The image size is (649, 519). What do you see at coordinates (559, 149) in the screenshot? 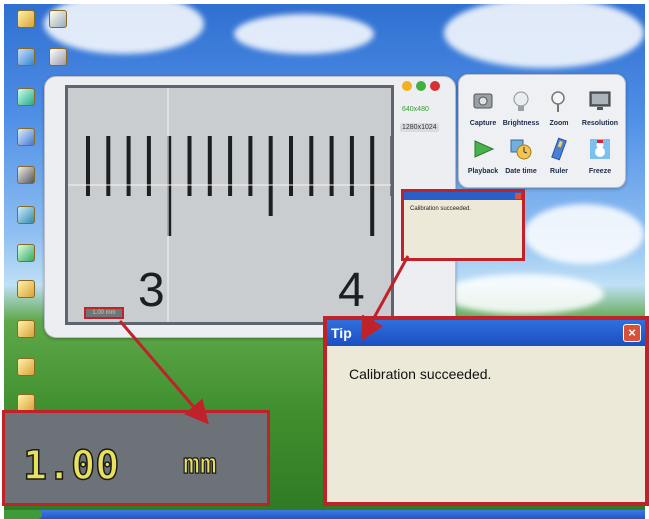
I see `ruler-icon` at bounding box center [559, 149].